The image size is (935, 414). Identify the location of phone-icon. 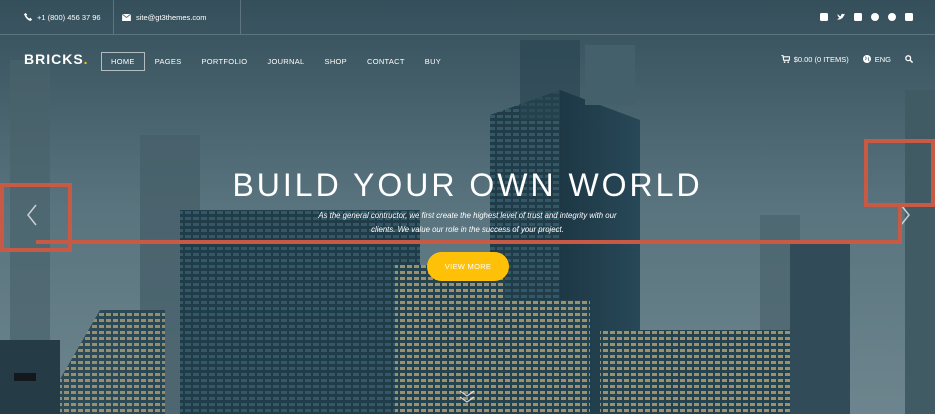
(28, 17).